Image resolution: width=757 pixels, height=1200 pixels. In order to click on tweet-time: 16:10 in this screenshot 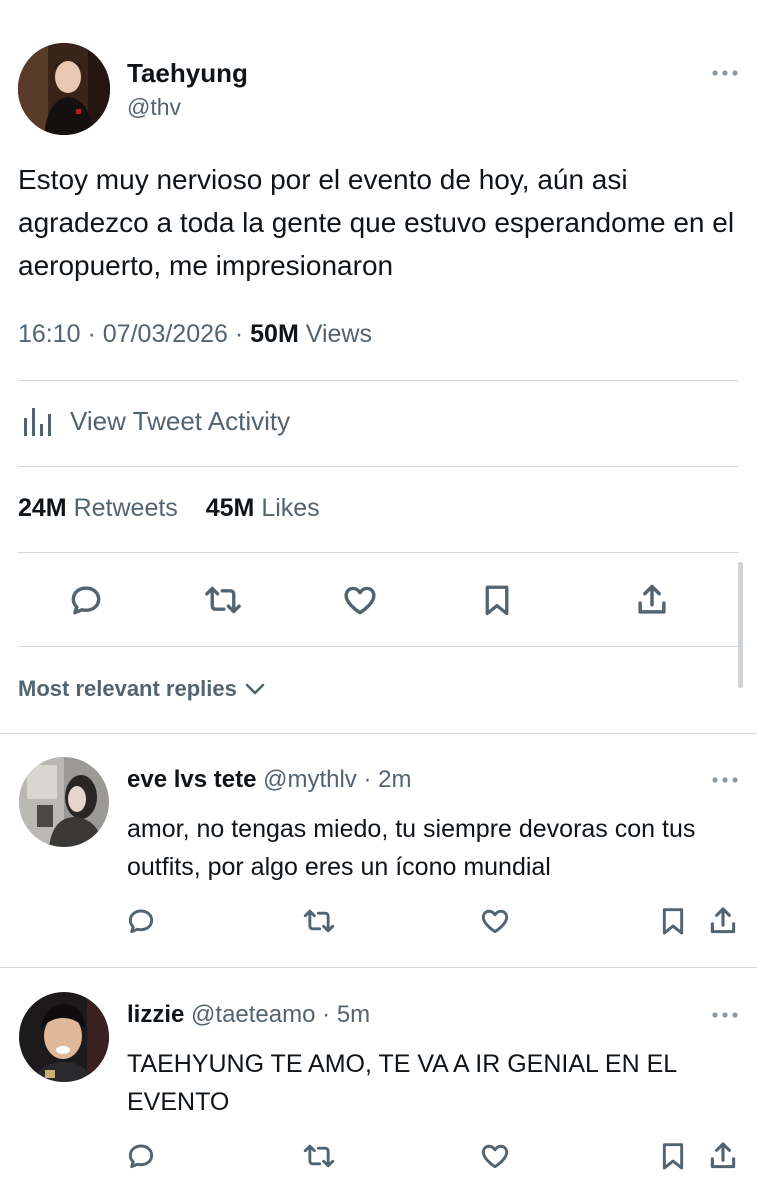, I will do `click(49, 334)`.